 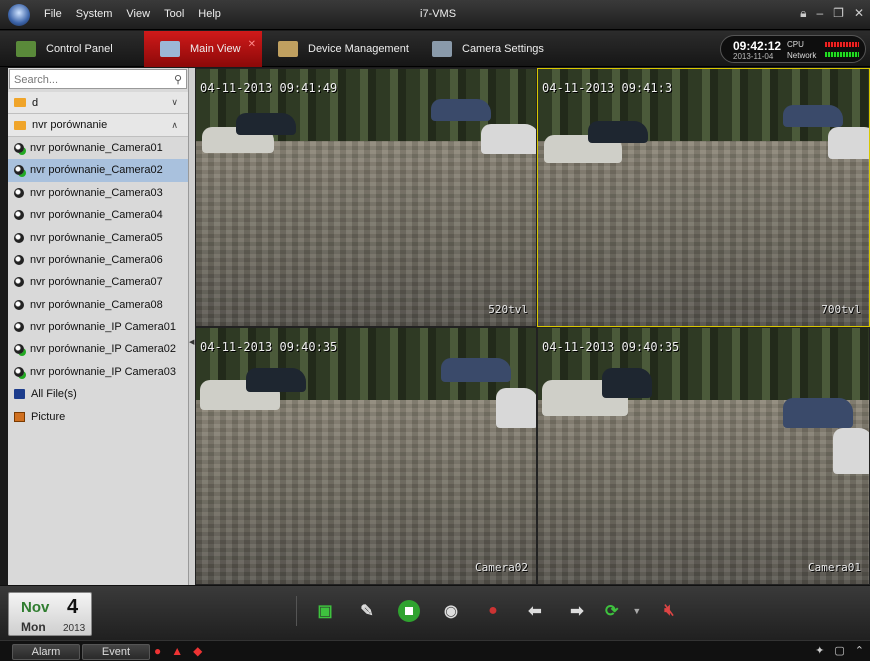 What do you see at coordinates (19, 394) in the screenshot?
I see `file-icon` at bounding box center [19, 394].